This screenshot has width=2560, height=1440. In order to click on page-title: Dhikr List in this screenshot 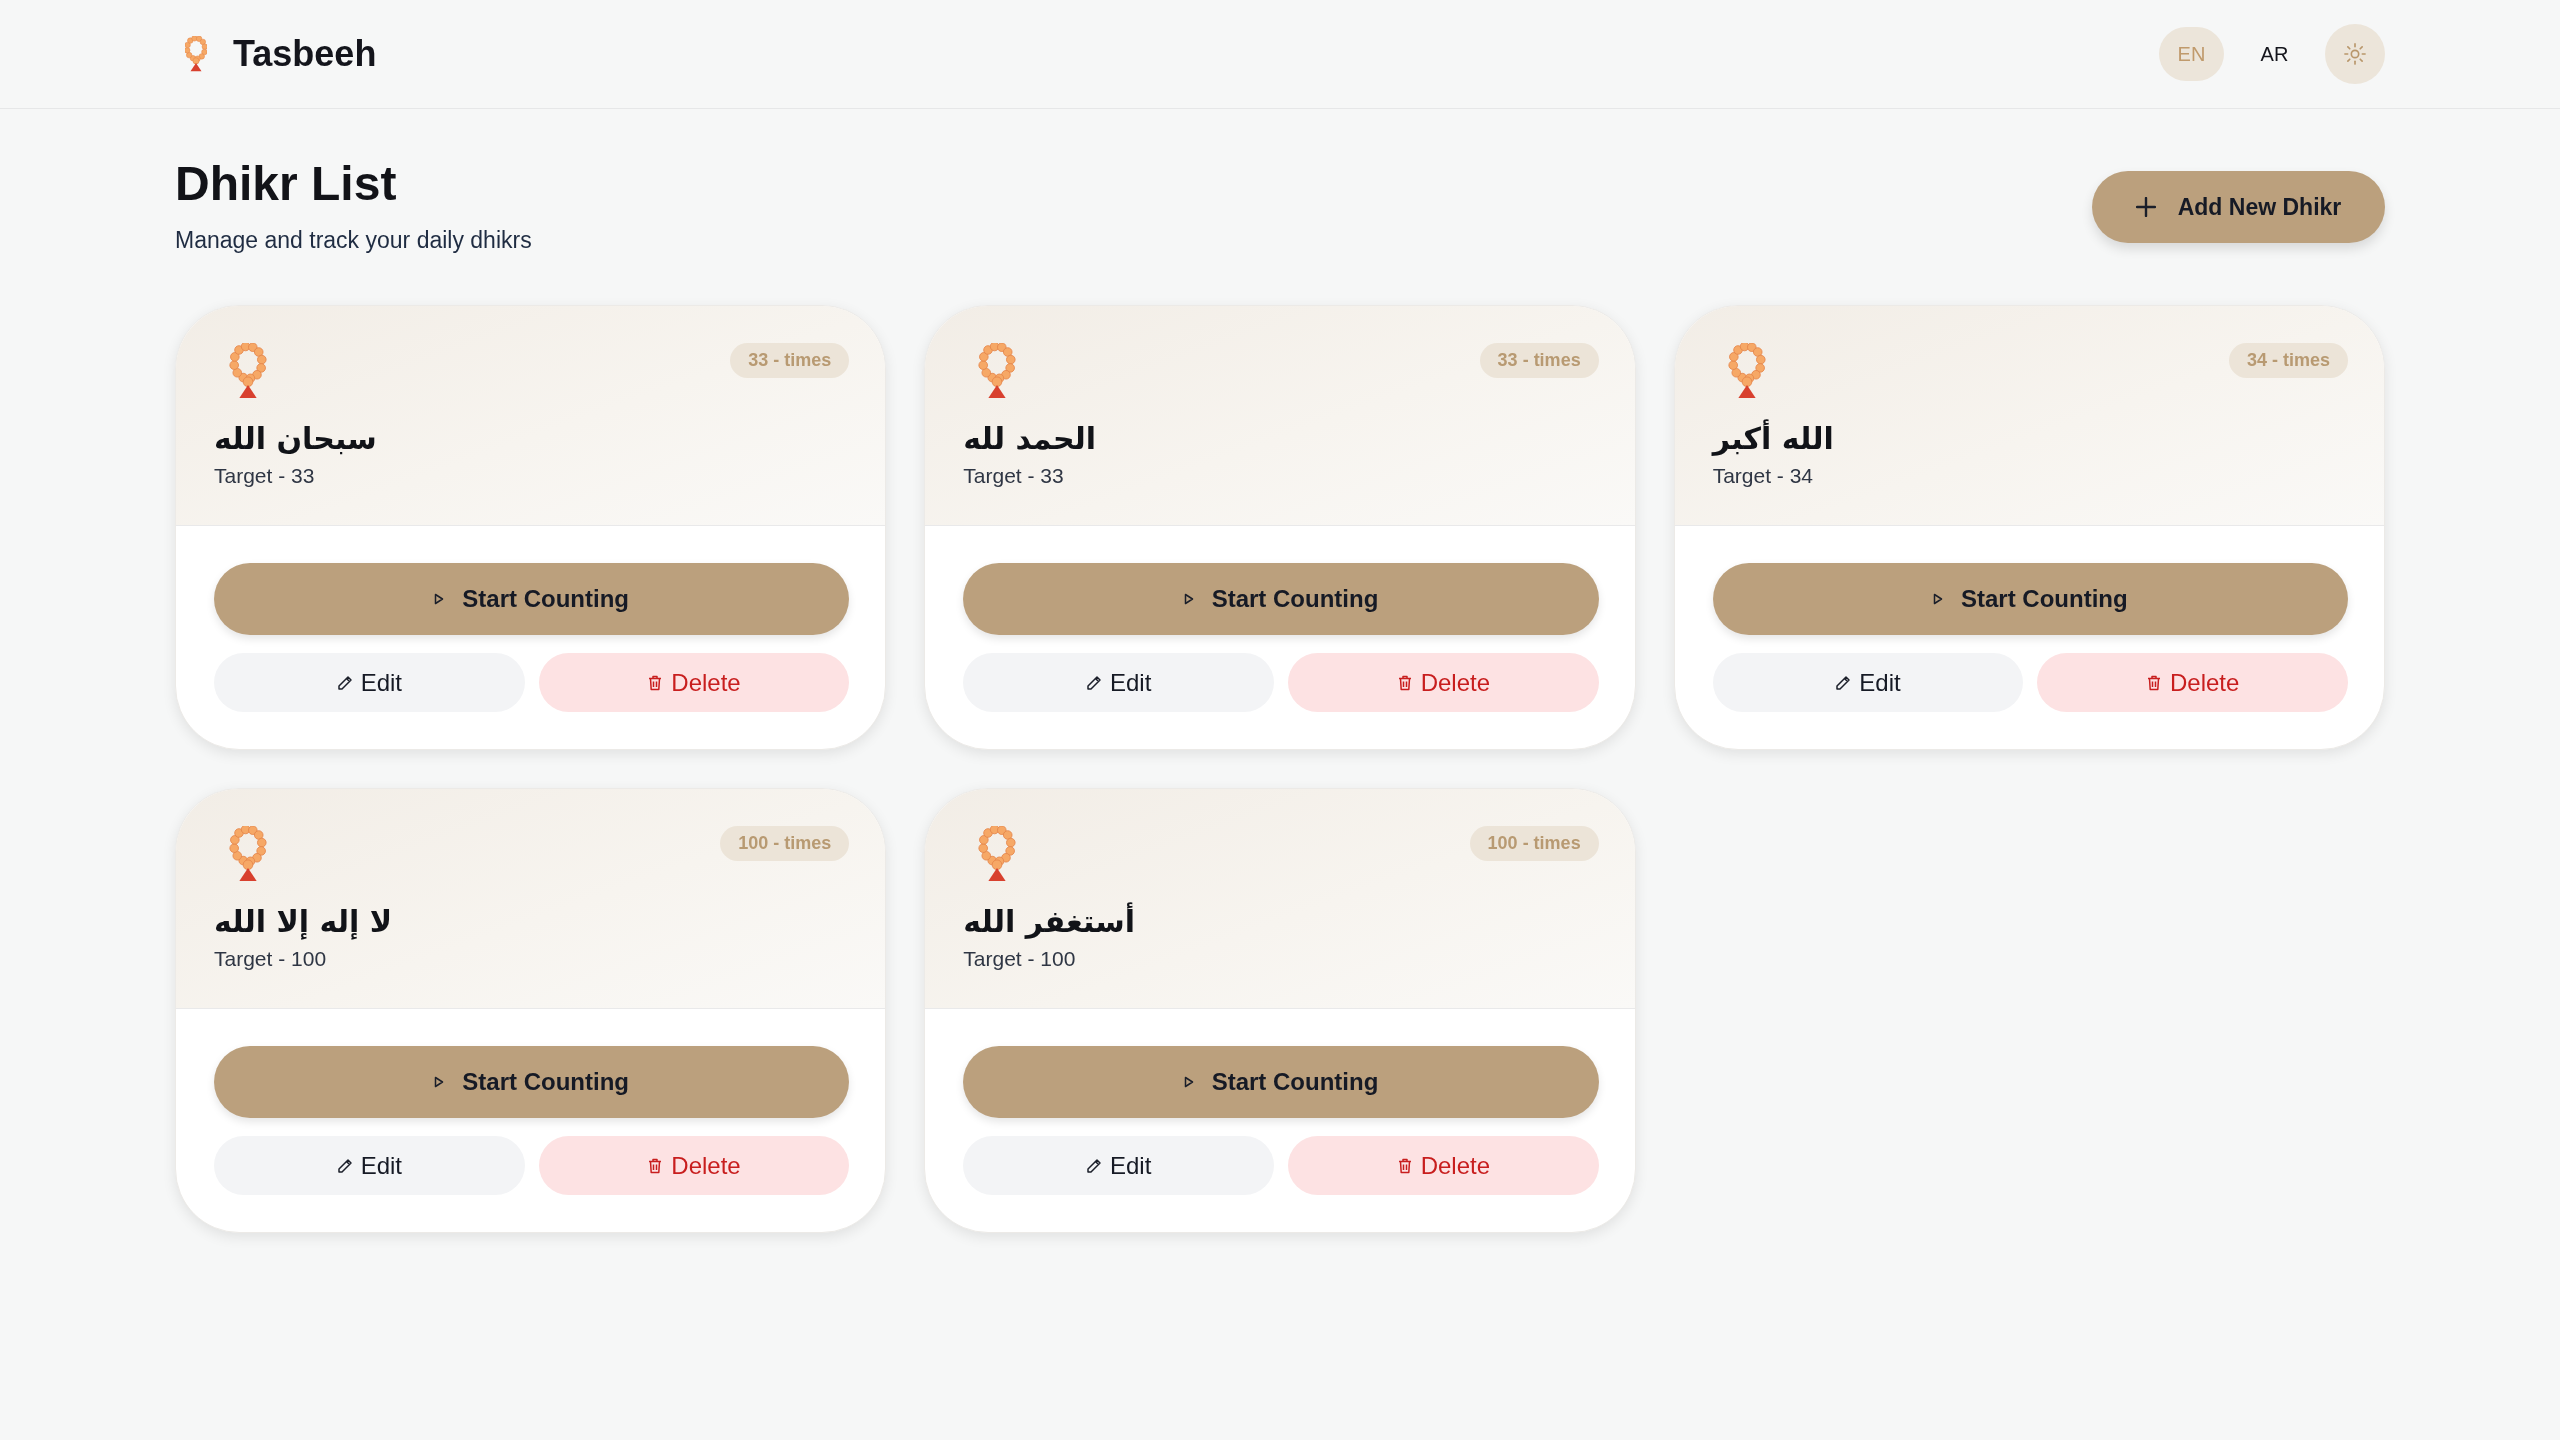, I will do `click(286, 184)`.